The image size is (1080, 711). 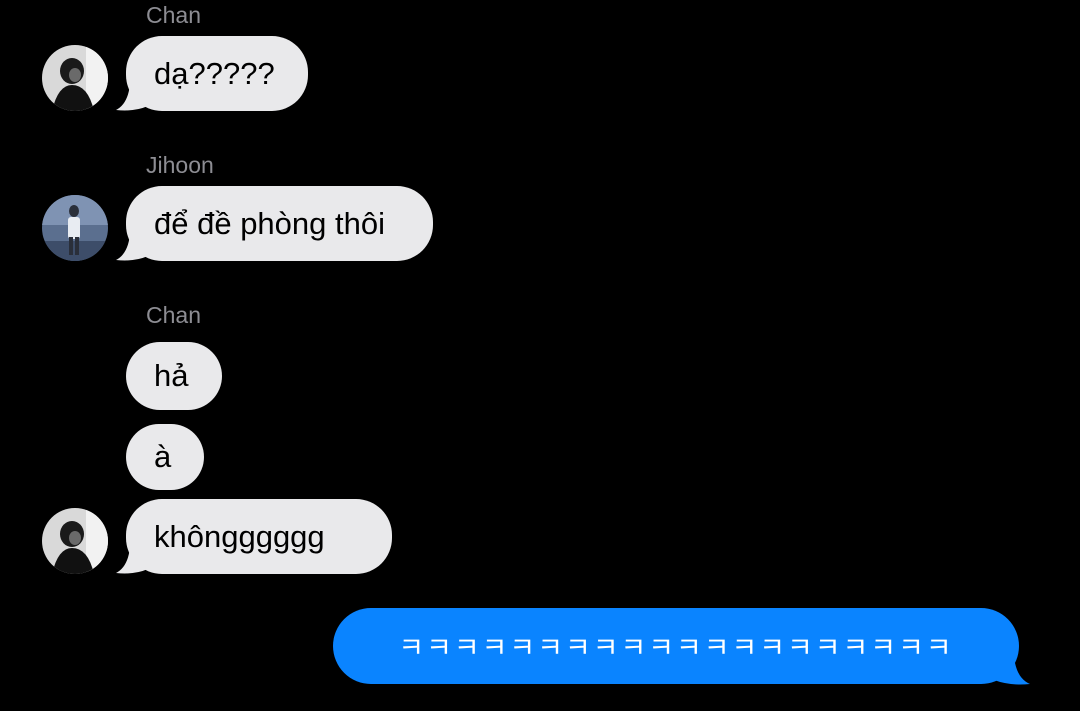 I want to click on outgoing-message-text: ㅋㅋㅋㅋㅋㅋㅋㅋㅋㅋㅋㅋㅋㅋㅋㅋㅋㅋㅋㅋ, so click(x=676, y=647).